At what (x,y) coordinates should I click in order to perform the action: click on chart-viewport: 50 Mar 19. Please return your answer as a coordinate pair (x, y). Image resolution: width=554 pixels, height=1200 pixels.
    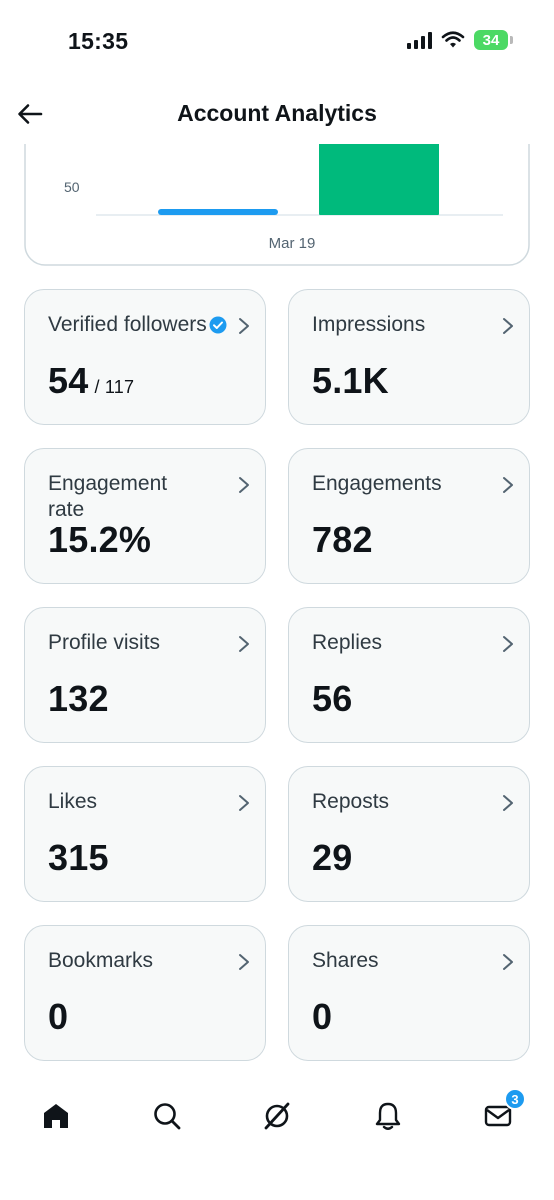
    Looking at the image, I should click on (277, 209).